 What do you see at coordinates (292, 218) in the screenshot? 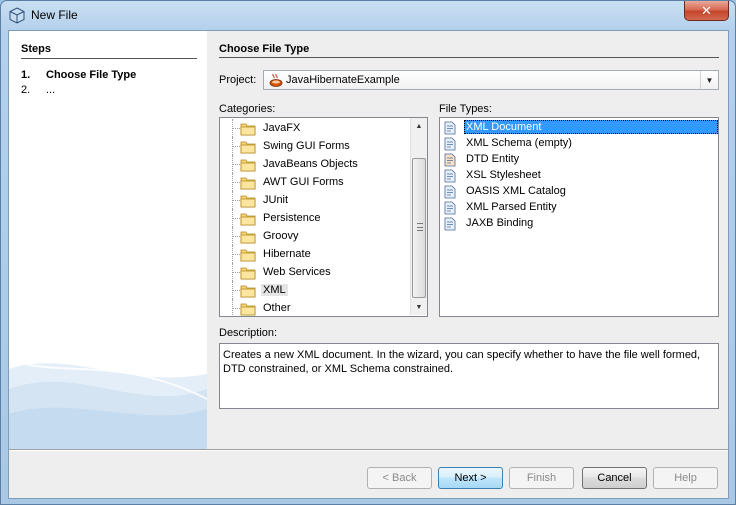
I see `category-label: Persistence` at bounding box center [292, 218].